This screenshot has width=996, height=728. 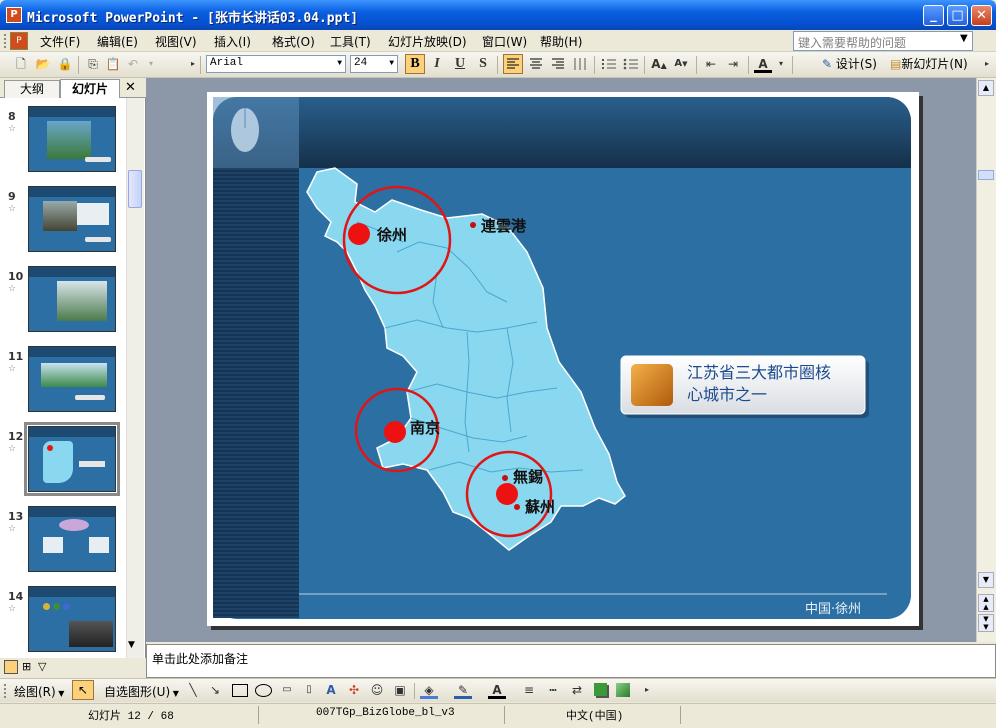 What do you see at coordinates (14, 15) in the screenshot?
I see `powerpoint-app-icon: P` at bounding box center [14, 15].